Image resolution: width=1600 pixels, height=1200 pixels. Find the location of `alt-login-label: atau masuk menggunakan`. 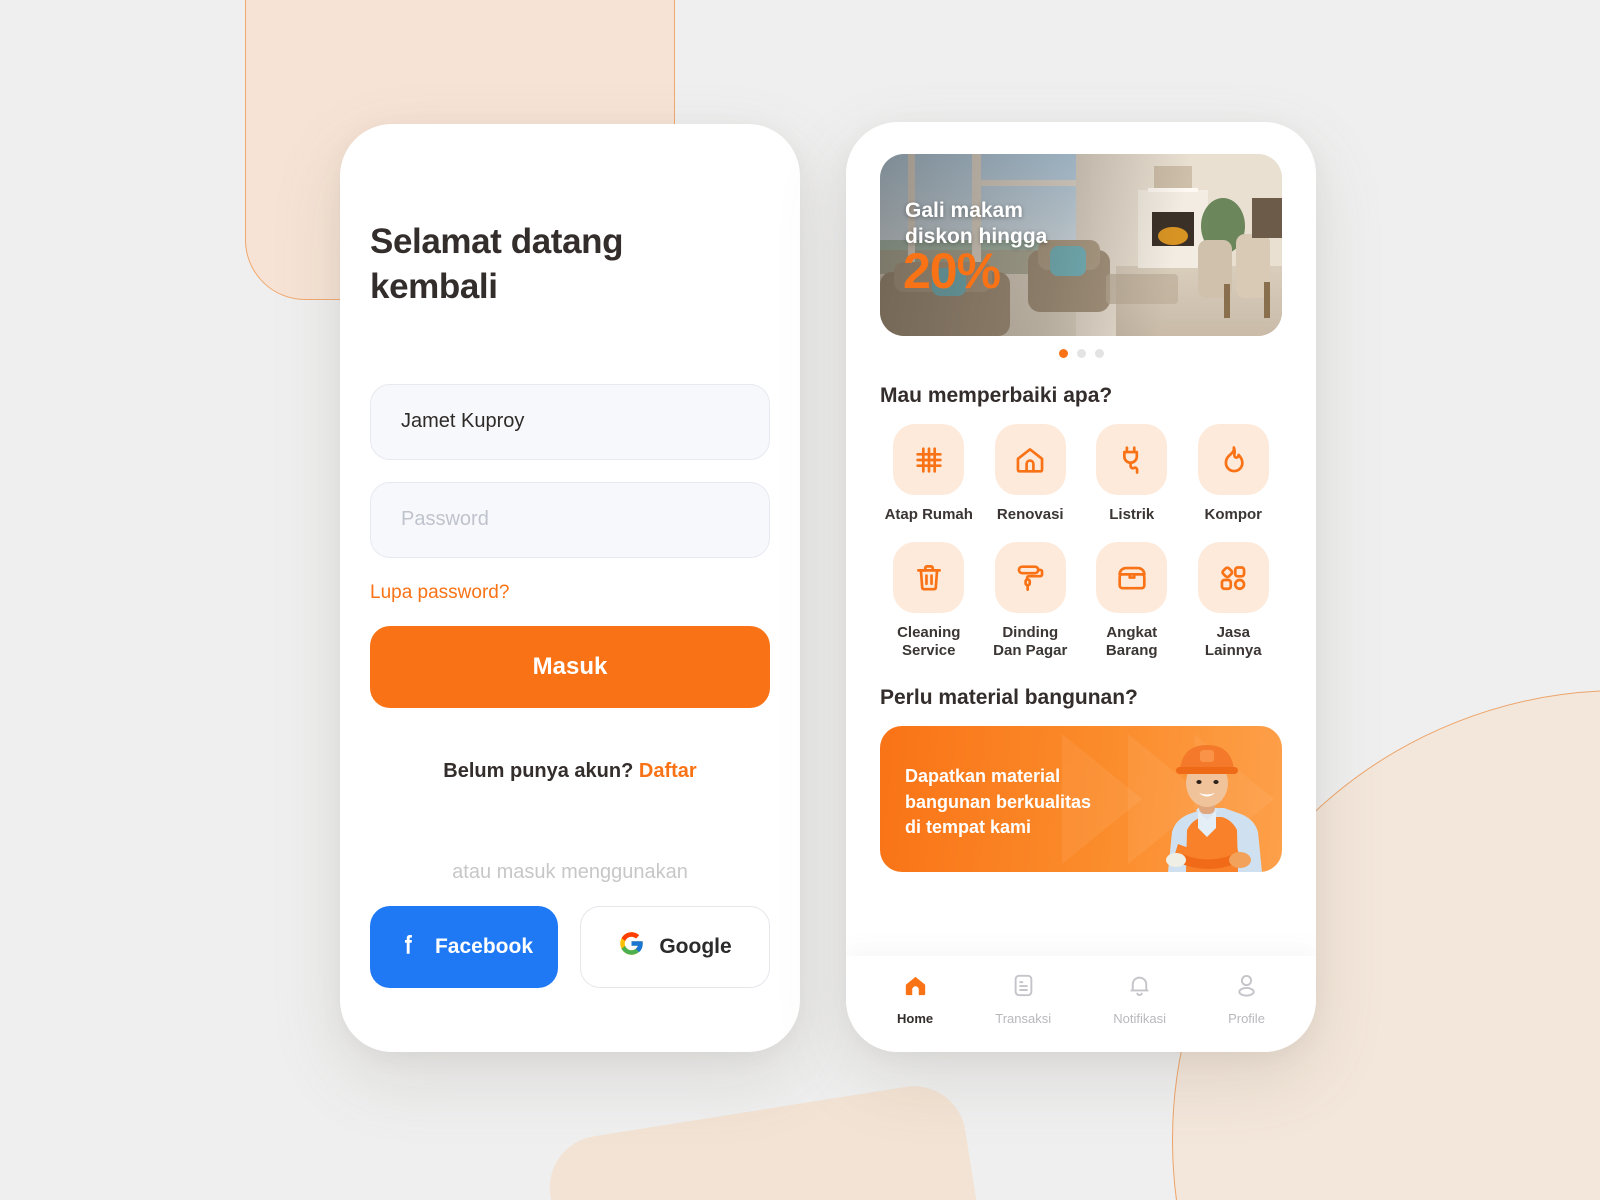

alt-login-label: atau masuk menggunakan is located at coordinates (570, 871).